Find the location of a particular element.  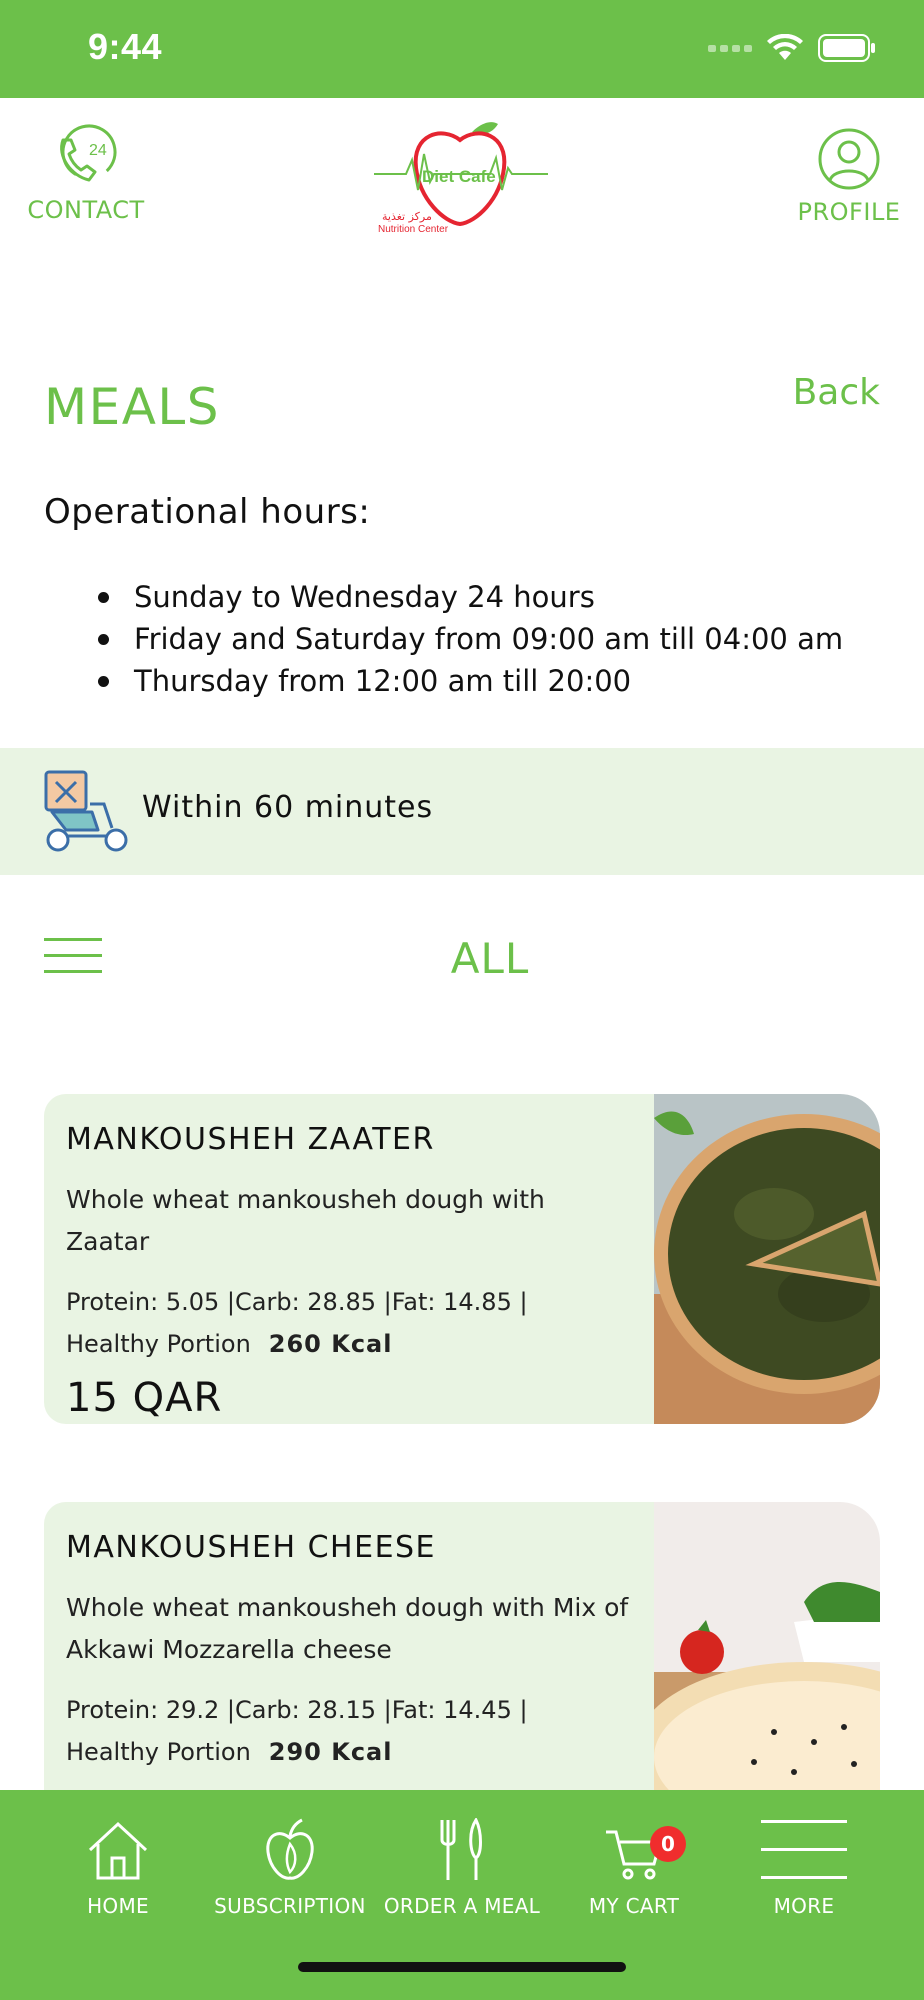

logo-subtitle: Nutrition Center is located at coordinates (413, 229).